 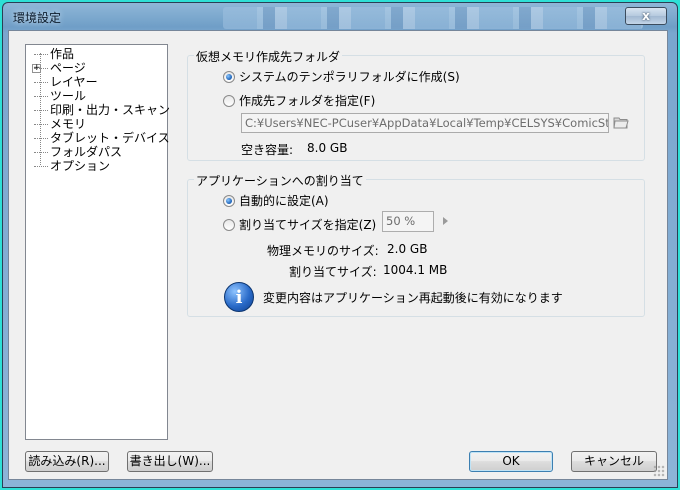 I want to click on tree-item-print: 印刷・出力・スキャン, so click(x=102, y=110).